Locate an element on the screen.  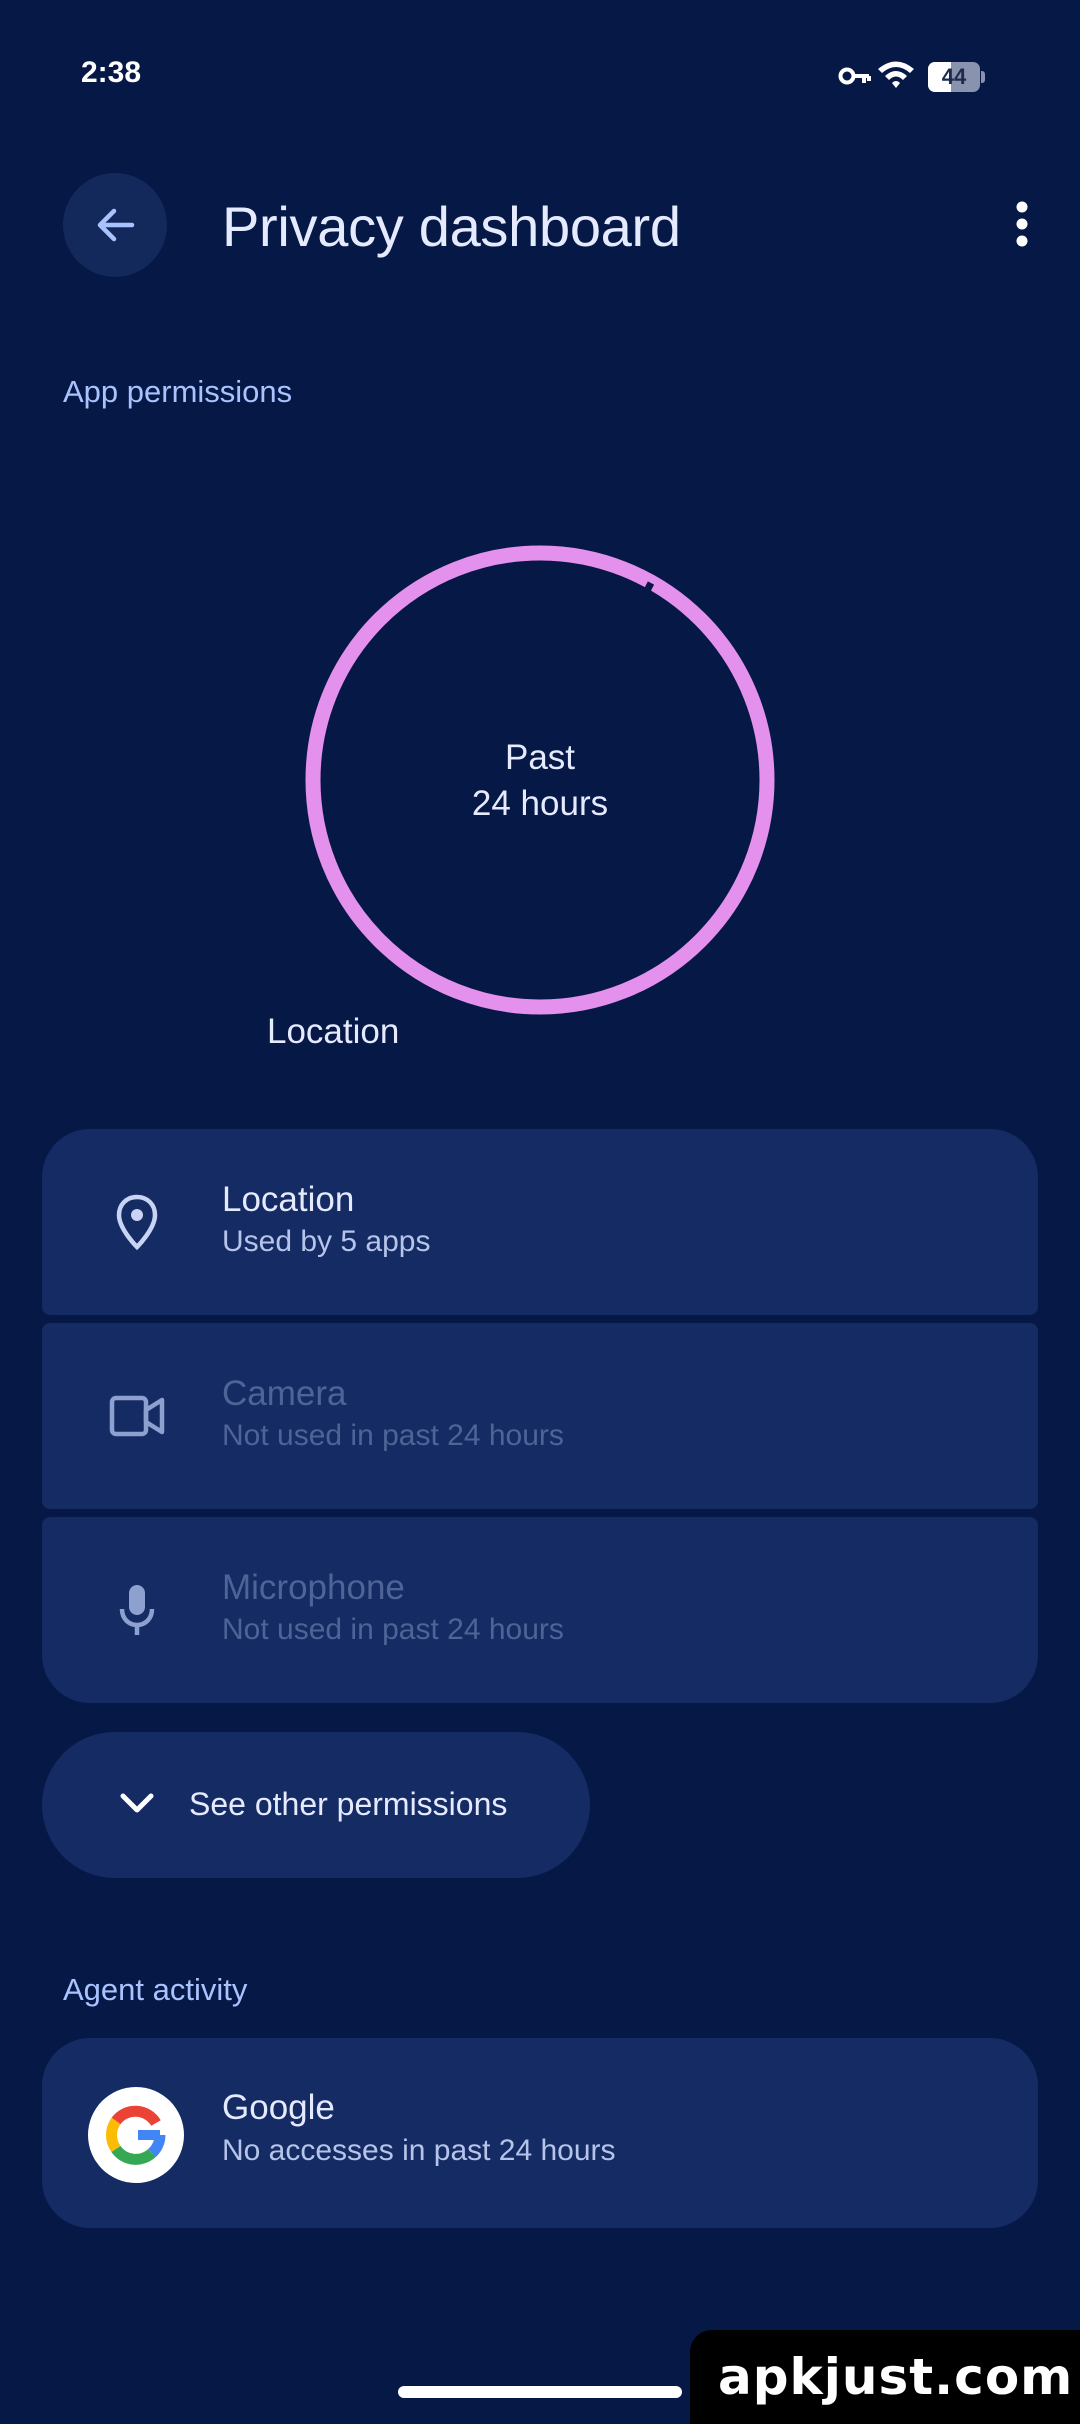
permission-usage-ring is located at coordinates (540, 780).